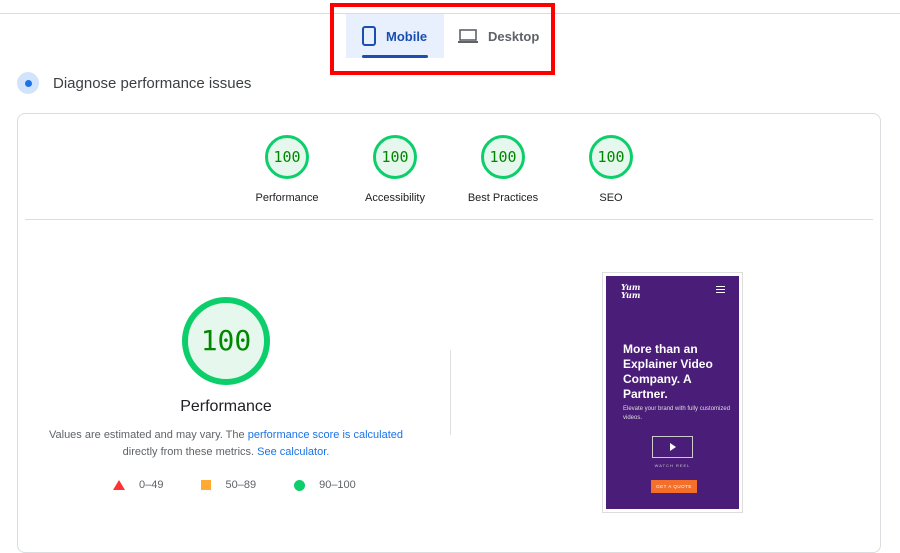 The width and height of the screenshot is (900, 553). Describe the element at coordinates (395, 198) in the screenshot. I see `gauge-label: Accessibility` at that location.